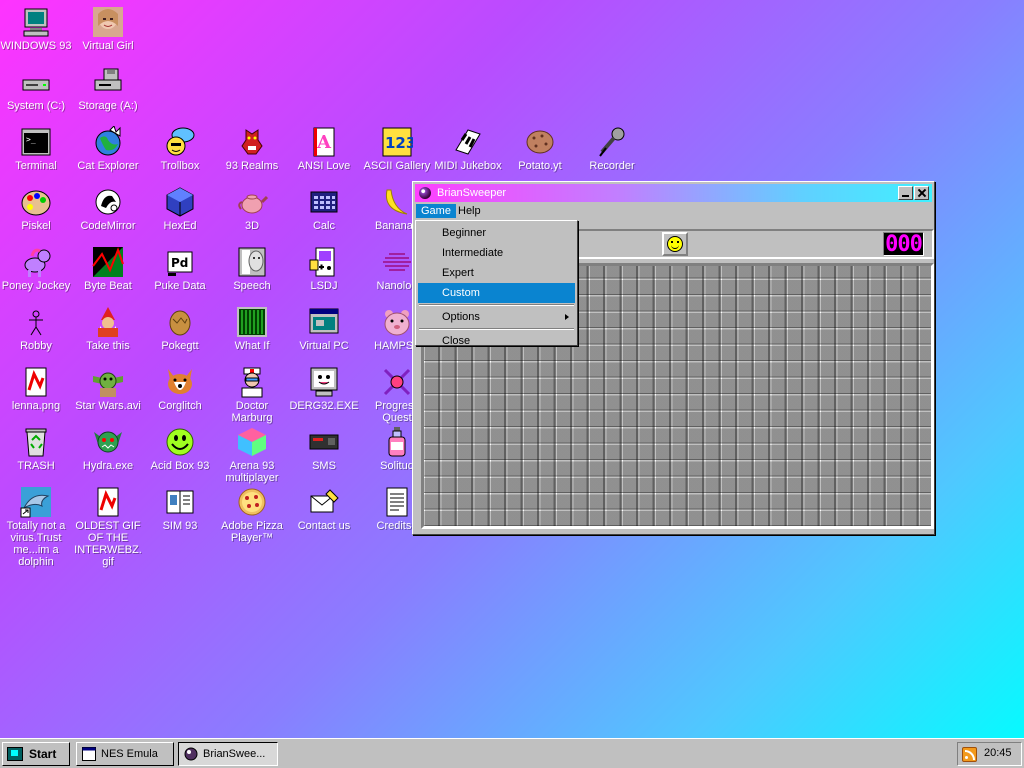  Describe the element at coordinates (324, 509) in the screenshot. I see `desktop-icon-contact-us: Contact us` at that location.